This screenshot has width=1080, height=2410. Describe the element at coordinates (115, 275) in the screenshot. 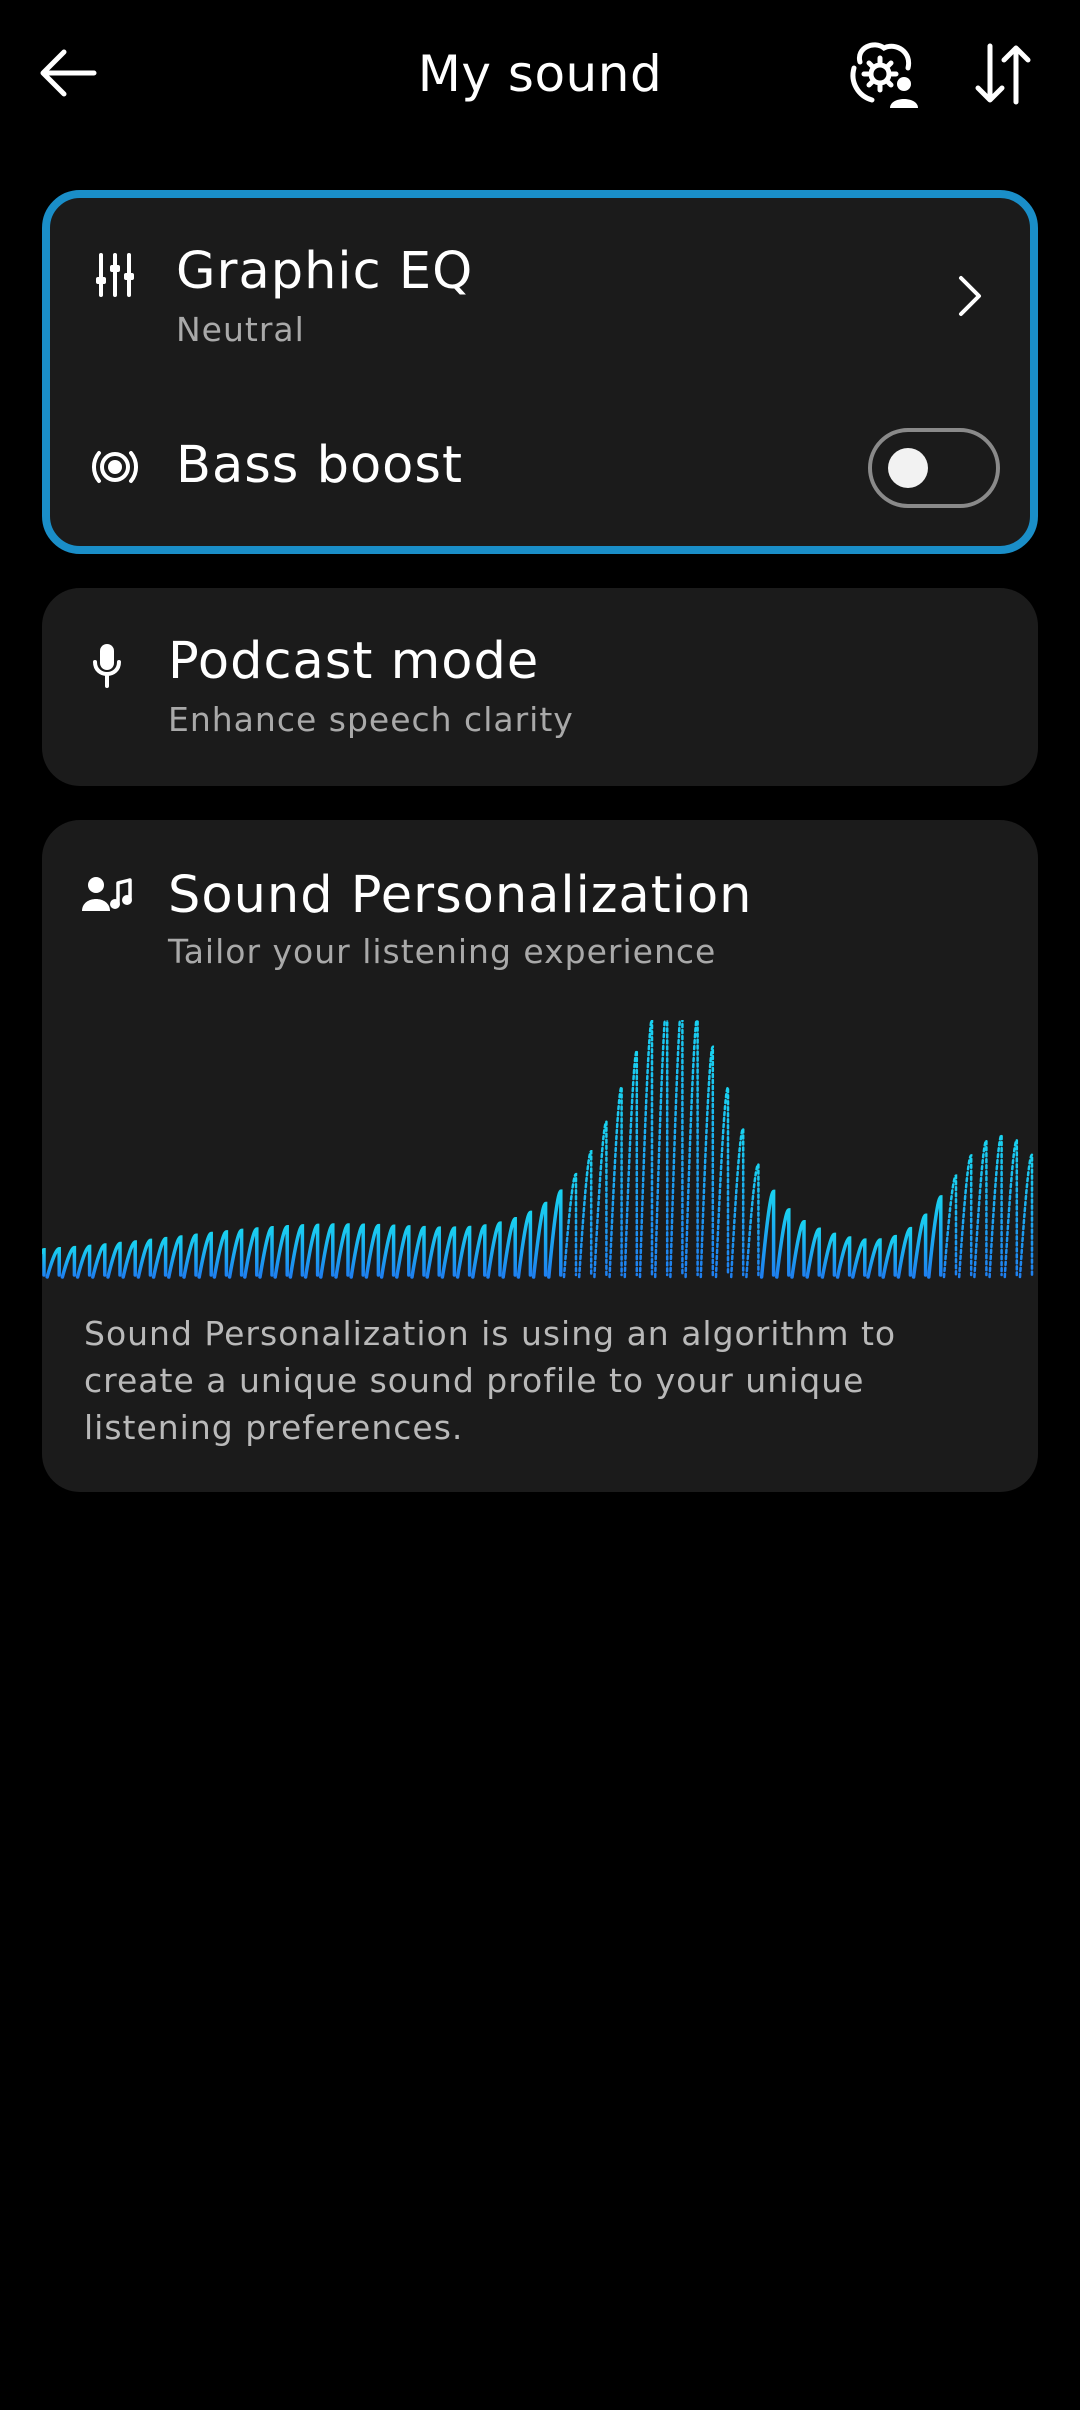

I see `equalizer-sliders-icon` at that location.